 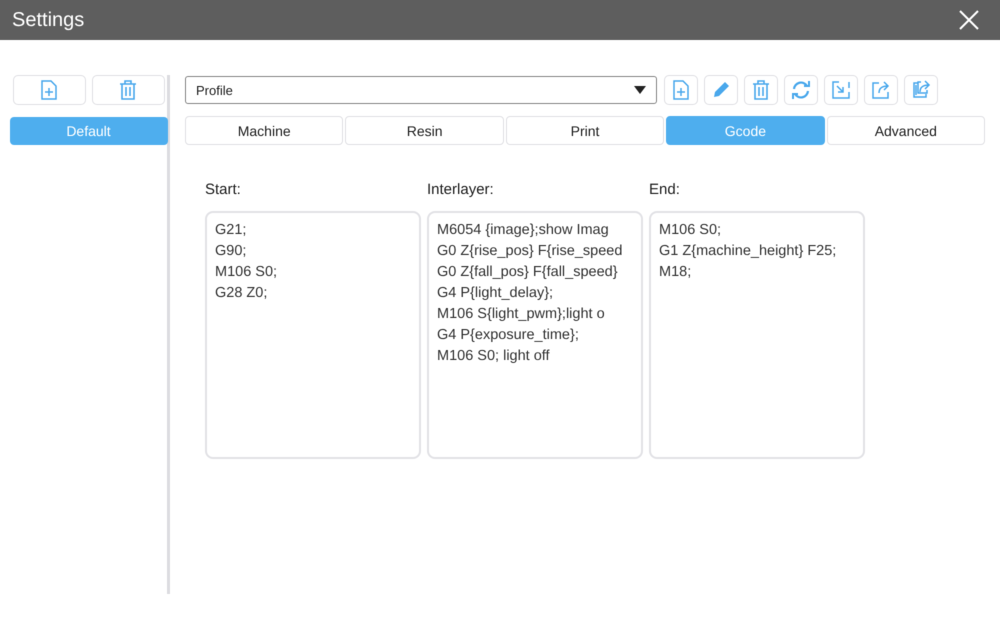 I want to click on field-label: Start:, so click(x=223, y=189).